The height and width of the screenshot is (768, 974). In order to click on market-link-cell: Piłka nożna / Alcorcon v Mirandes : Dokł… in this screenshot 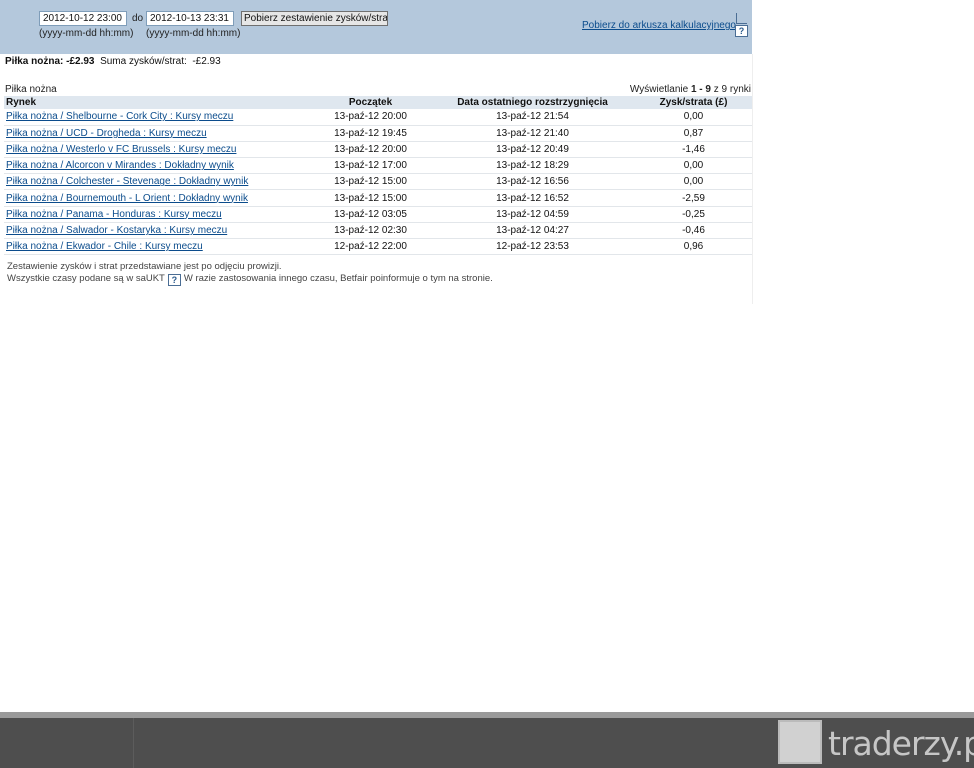, I will do `click(157, 166)`.